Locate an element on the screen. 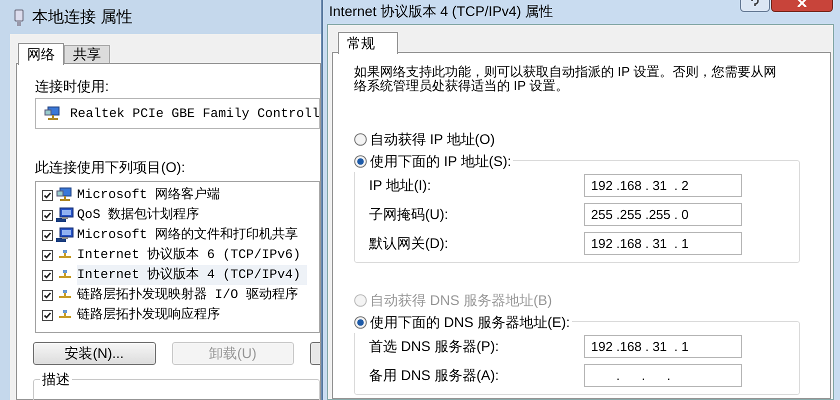 The image size is (840, 400). intro-text: 如果网络支持此功能，则可以获取自动指派的 IP 设置。否则，您需要从网络系统管理员处获得适当的 IP 设置。 is located at coordinates (566, 79).